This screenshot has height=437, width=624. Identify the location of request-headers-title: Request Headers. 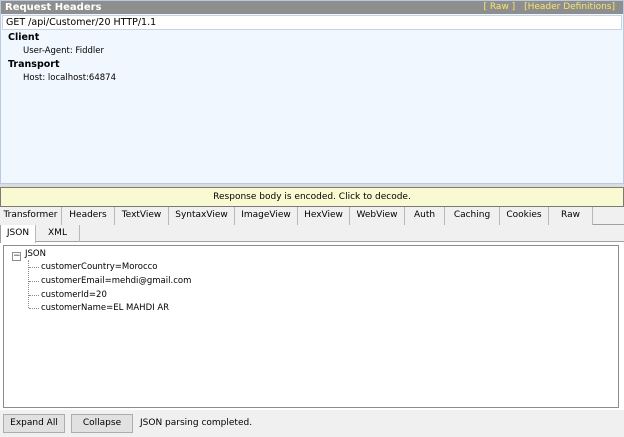
(53, 7).